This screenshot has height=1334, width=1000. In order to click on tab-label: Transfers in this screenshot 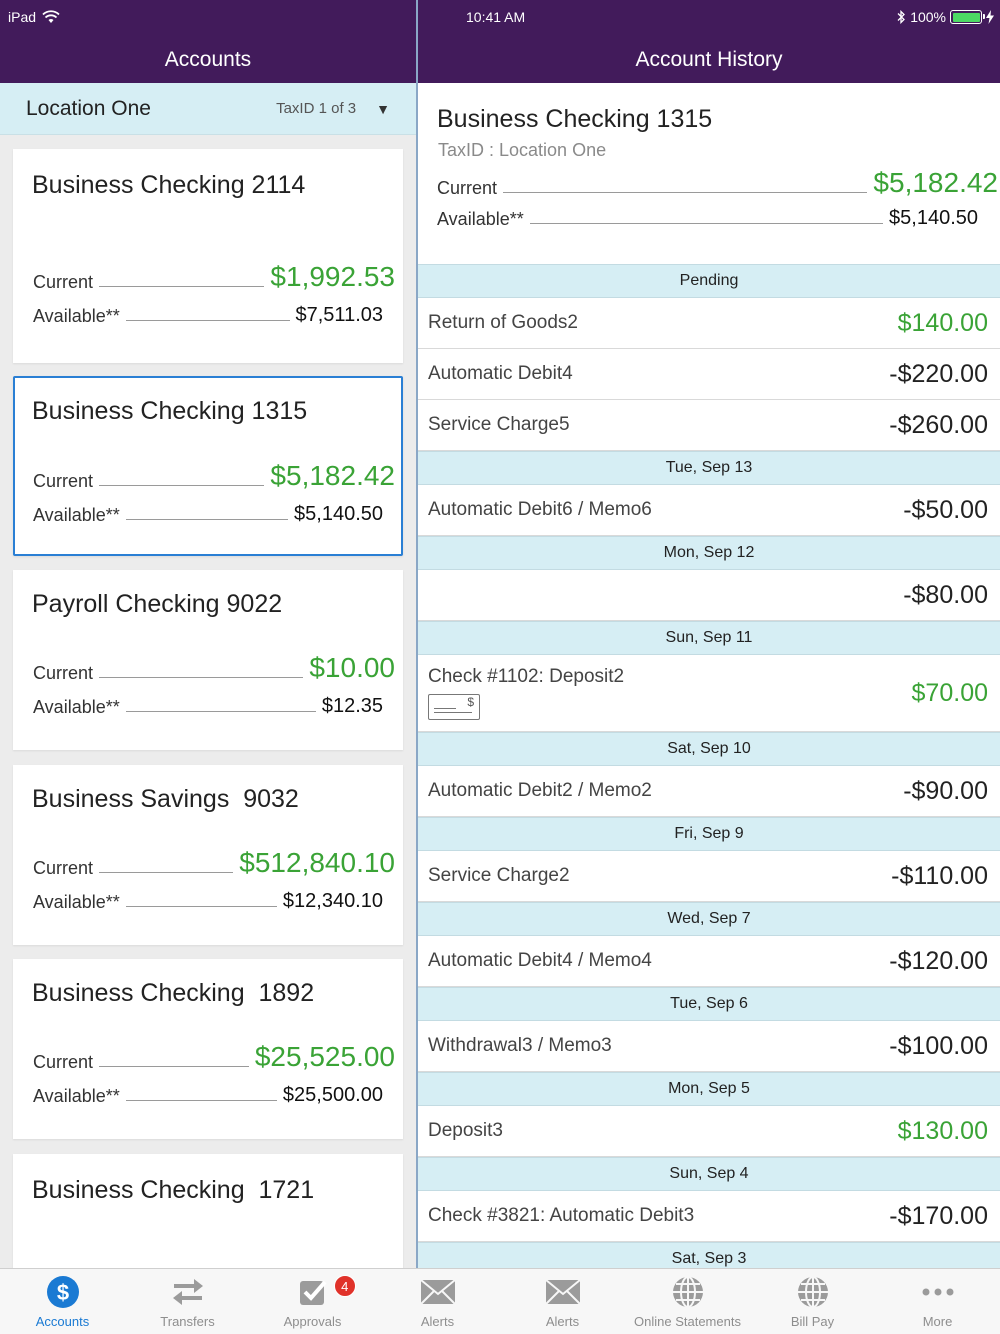, I will do `click(187, 1321)`.